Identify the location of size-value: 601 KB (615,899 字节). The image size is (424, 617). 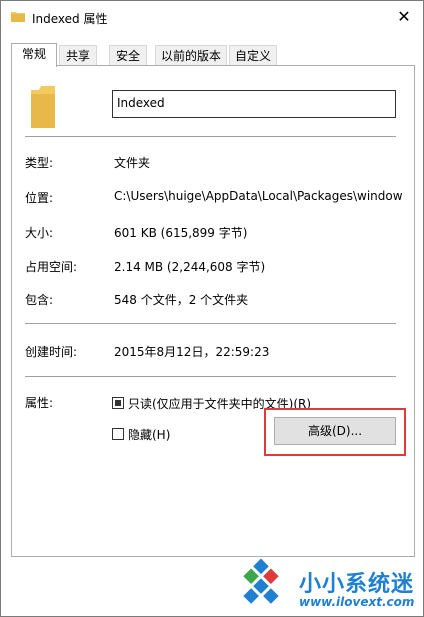
(181, 233).